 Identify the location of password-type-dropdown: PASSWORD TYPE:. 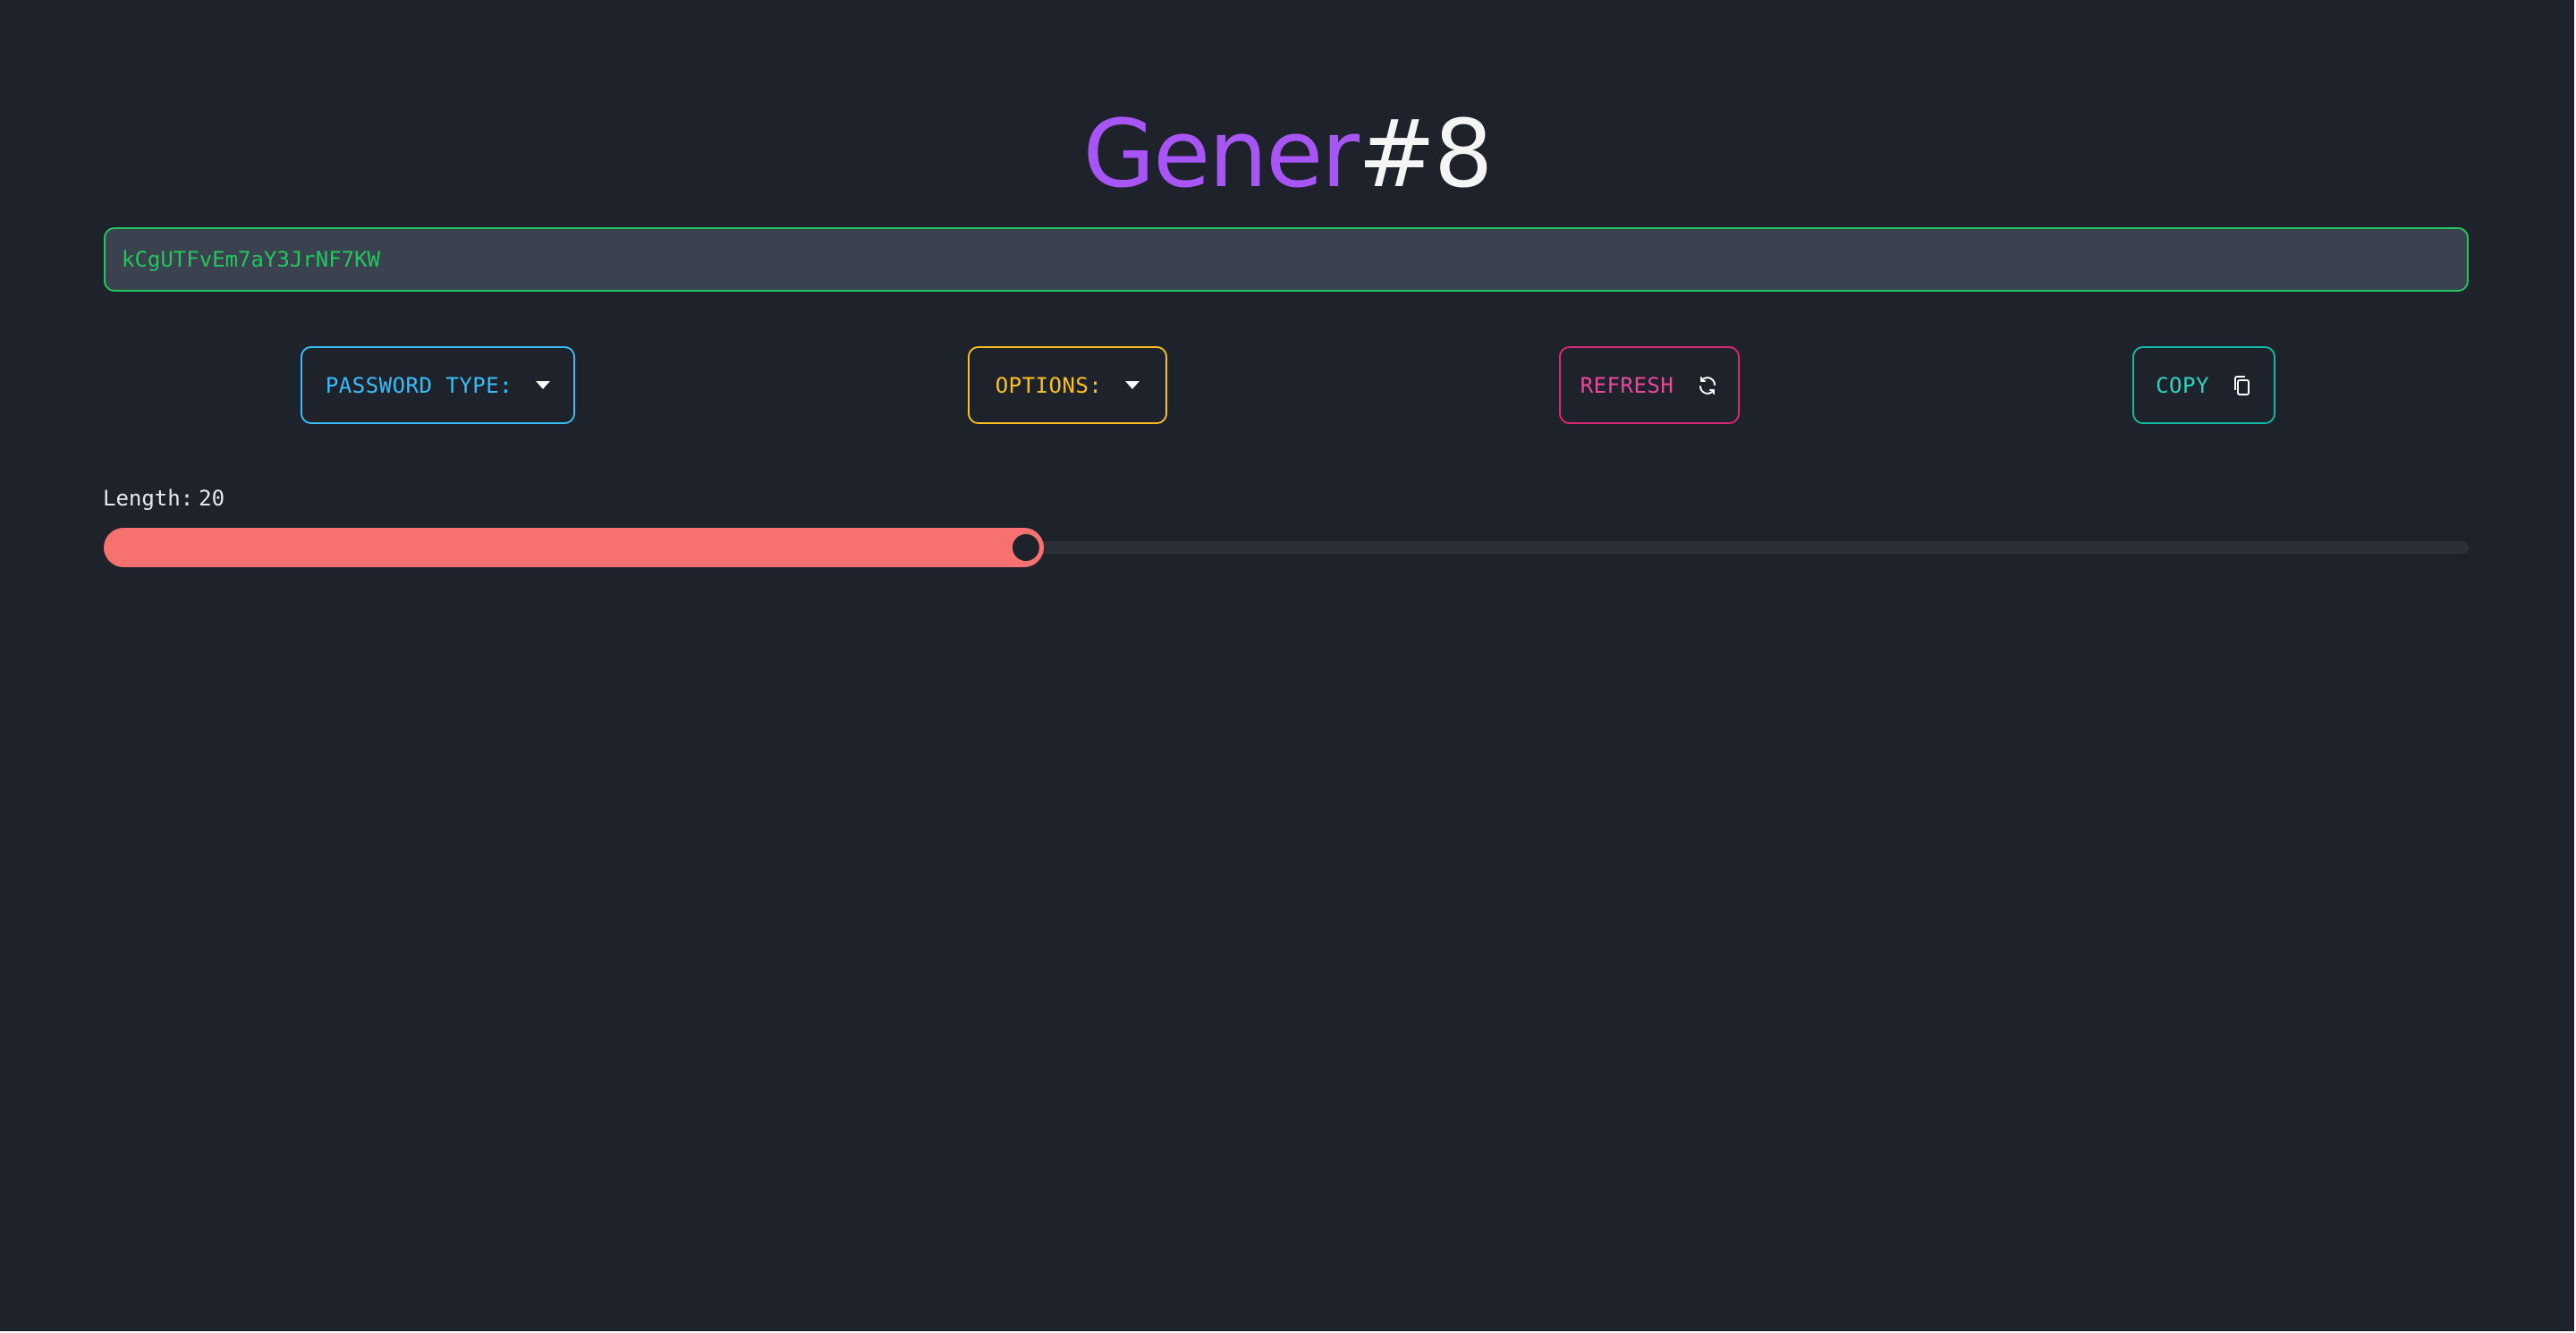
(438, 385).